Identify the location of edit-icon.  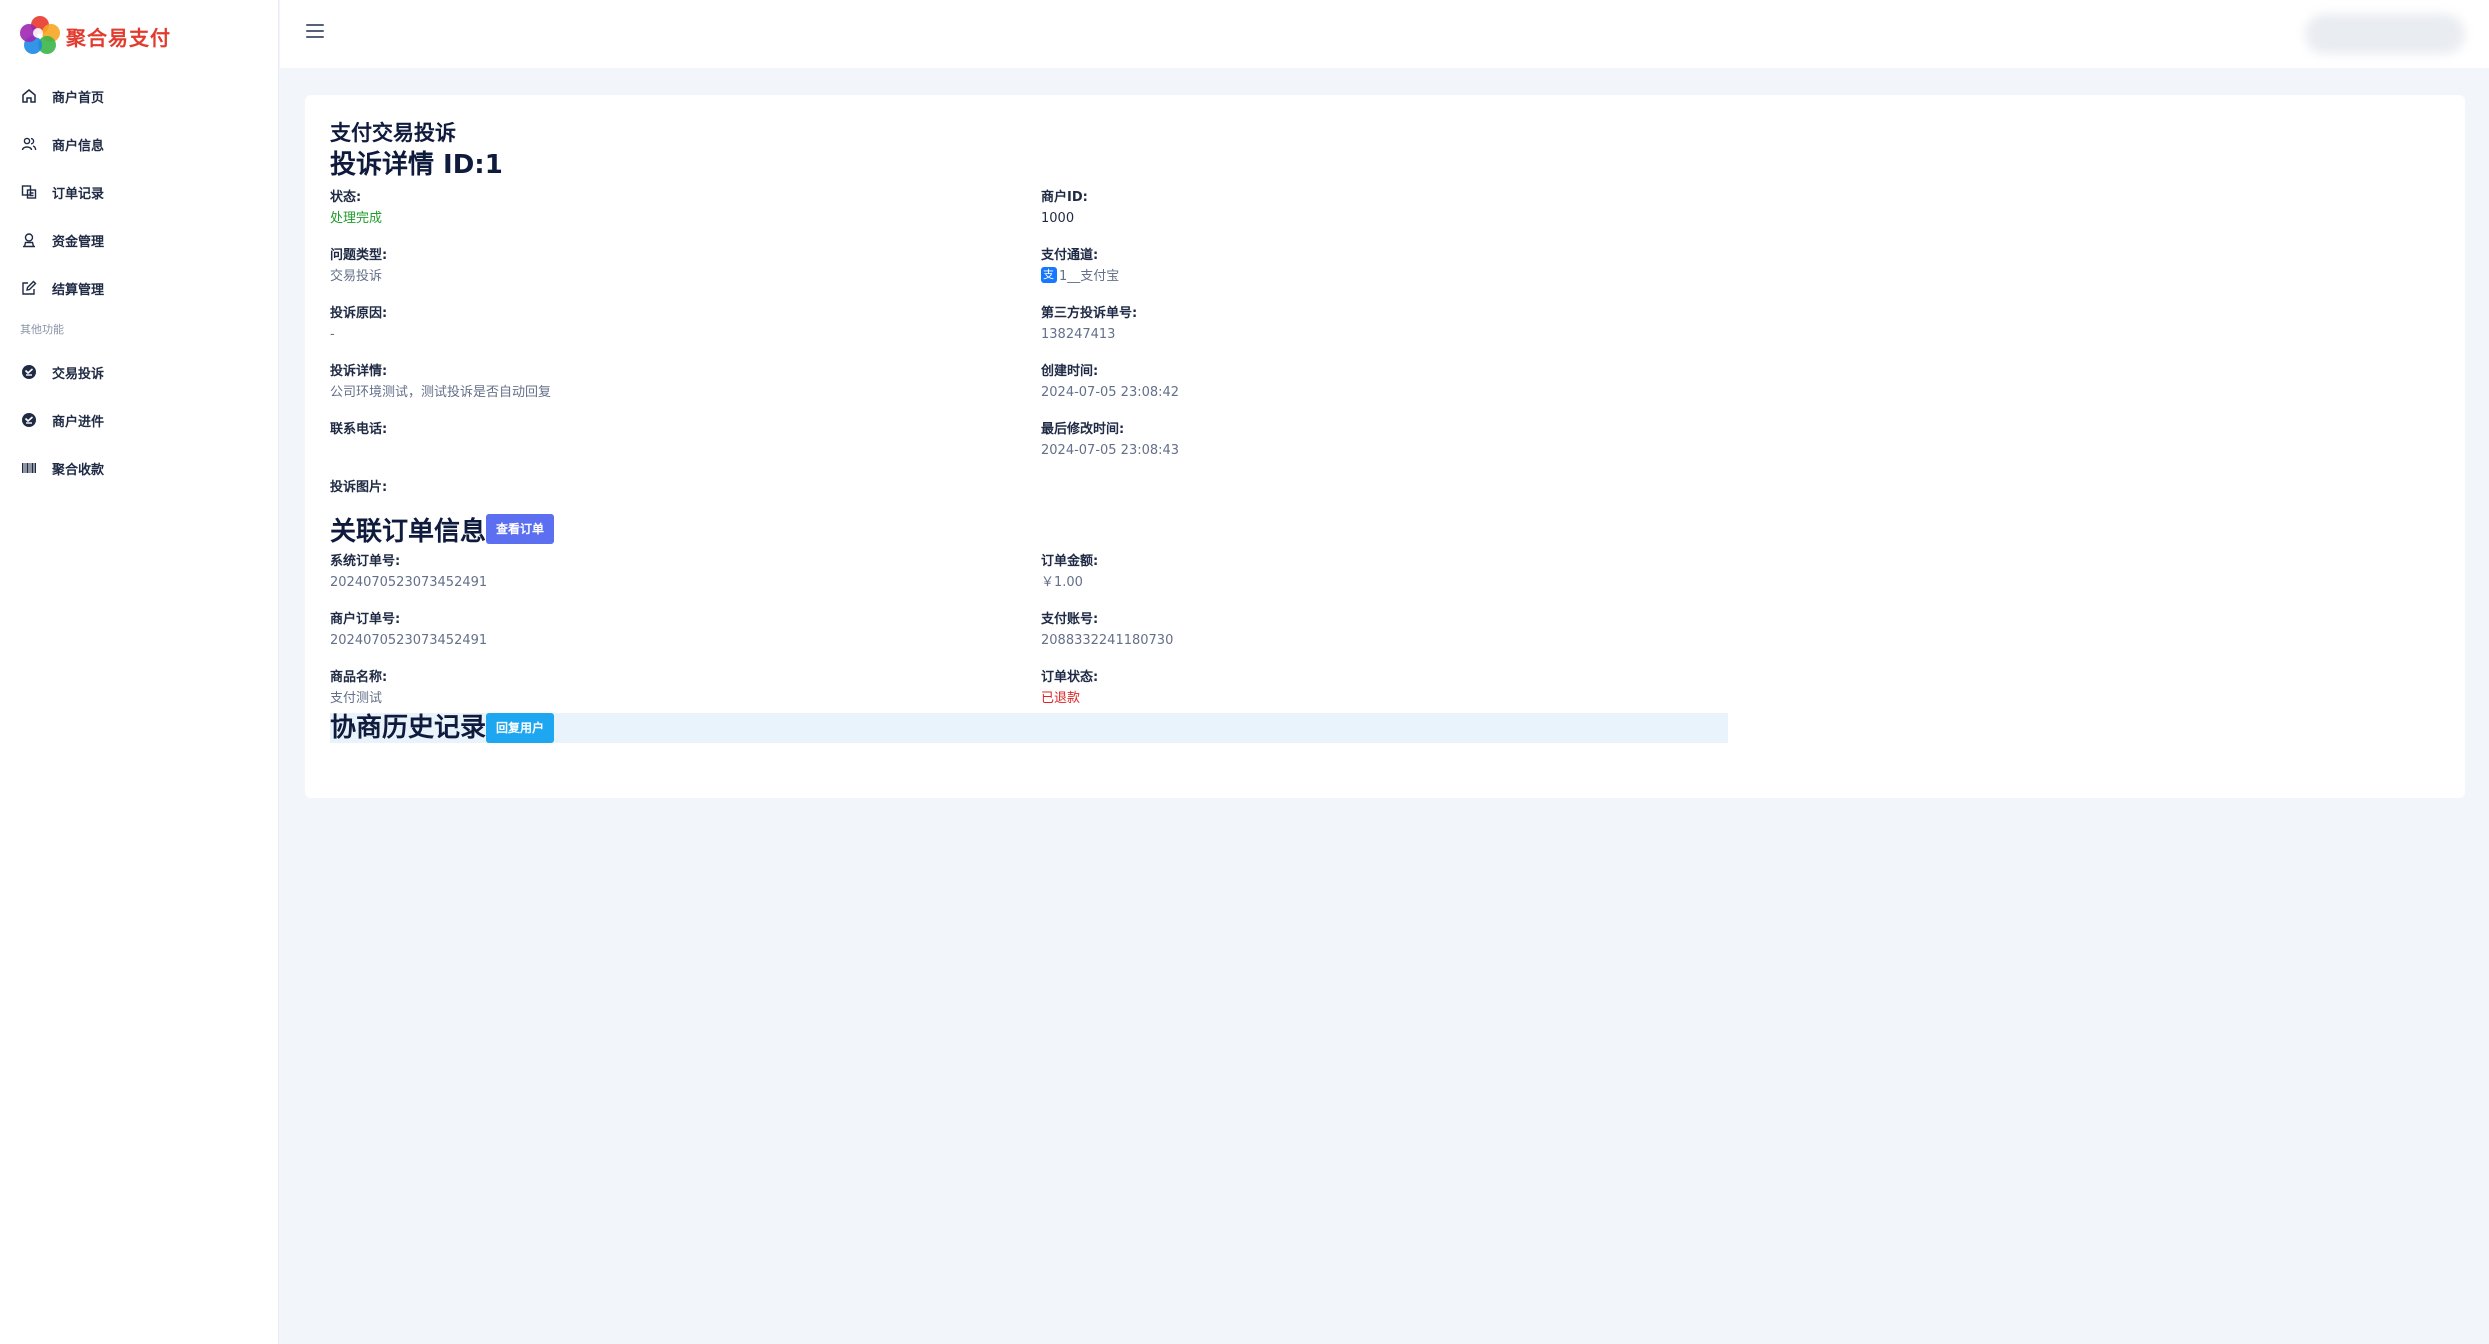
(29, 288).